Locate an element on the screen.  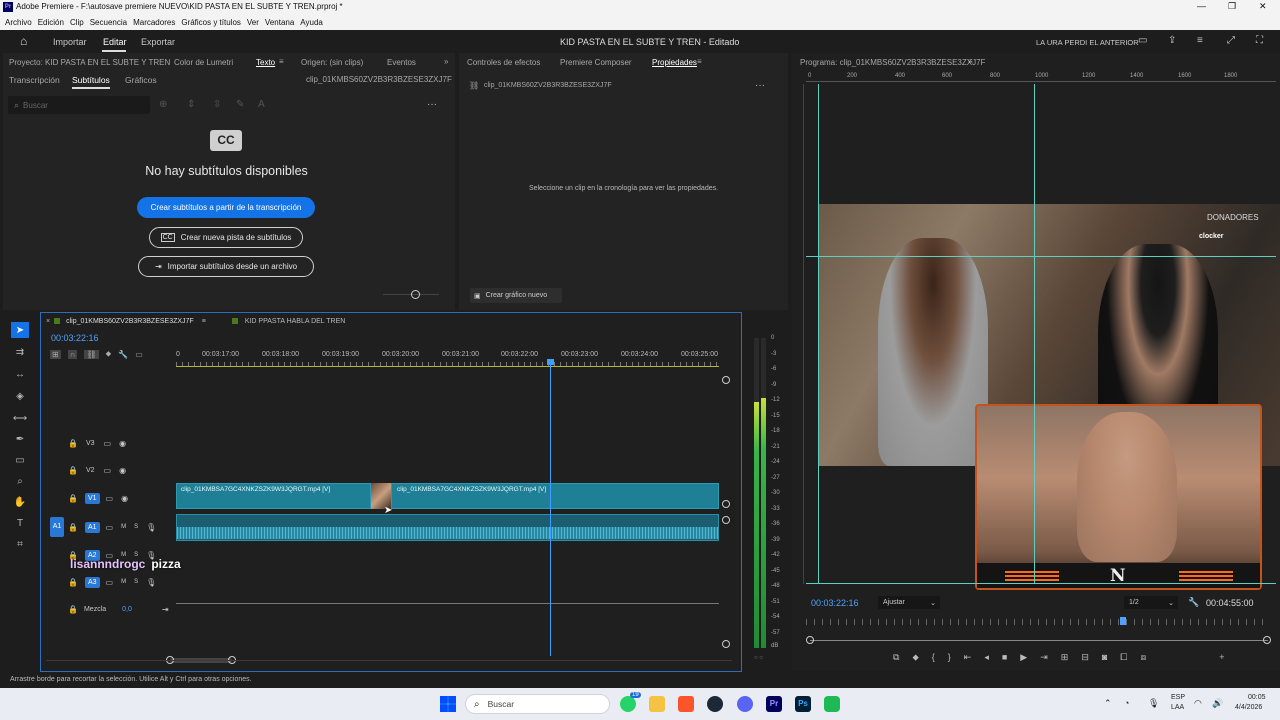
meter-solo-icons: ○ ○ is located at coordinates (758, 658).